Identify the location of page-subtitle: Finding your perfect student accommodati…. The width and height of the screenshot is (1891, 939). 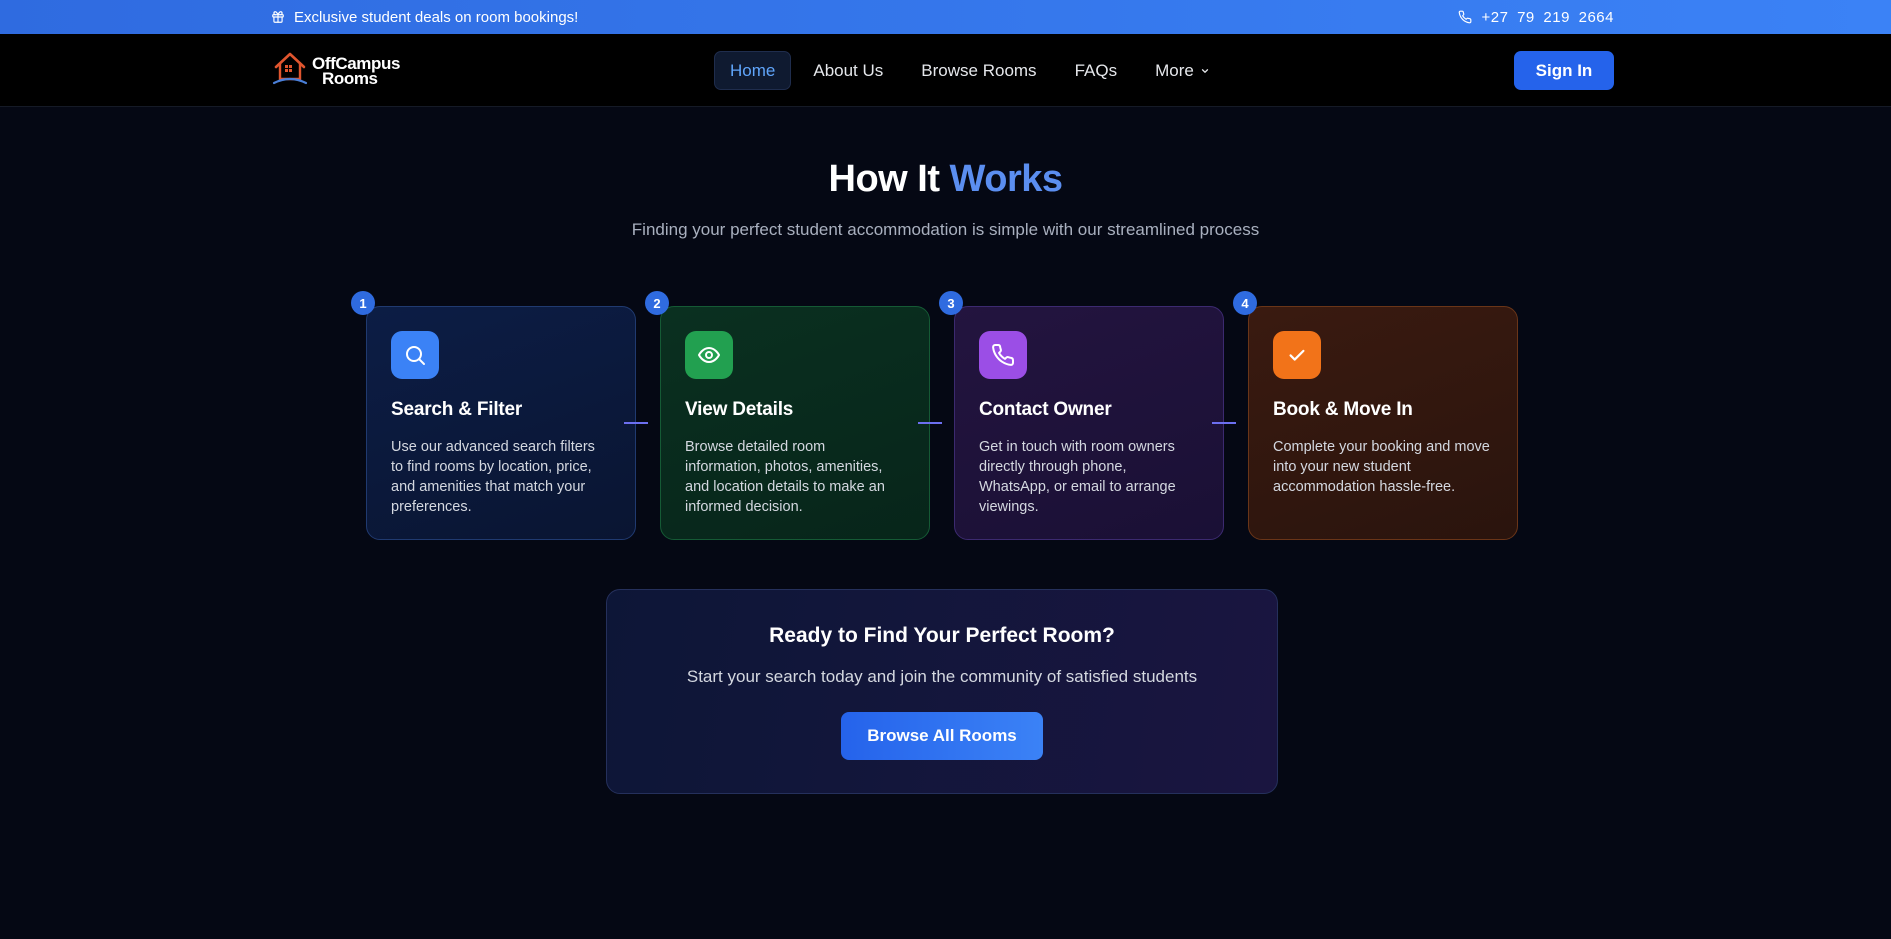
(945, 229).